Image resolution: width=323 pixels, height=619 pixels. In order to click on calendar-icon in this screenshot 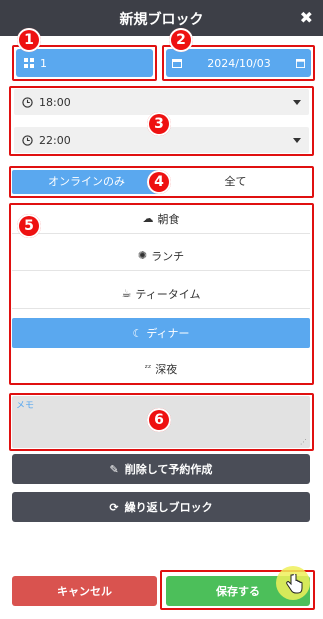, I will do `click(177, 63)`.